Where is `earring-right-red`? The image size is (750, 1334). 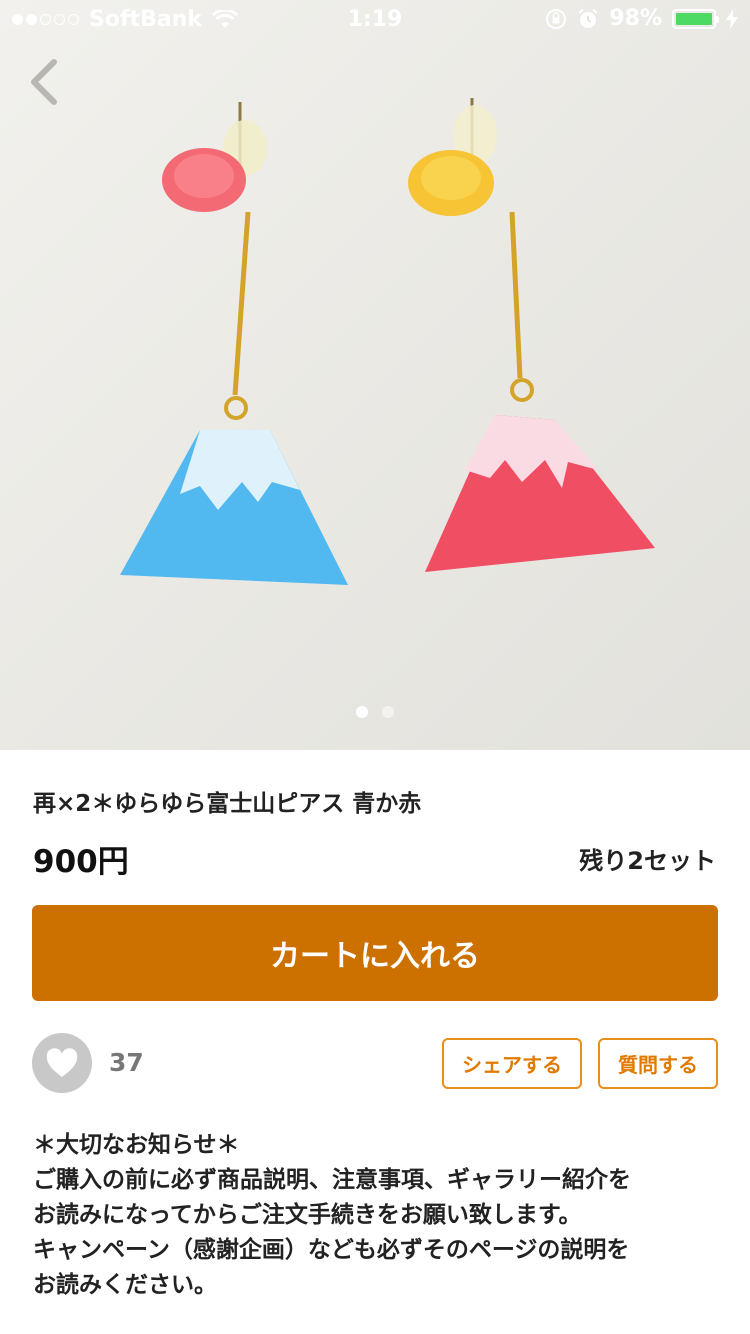 earring-right-red is located at coordinates (531, 335).